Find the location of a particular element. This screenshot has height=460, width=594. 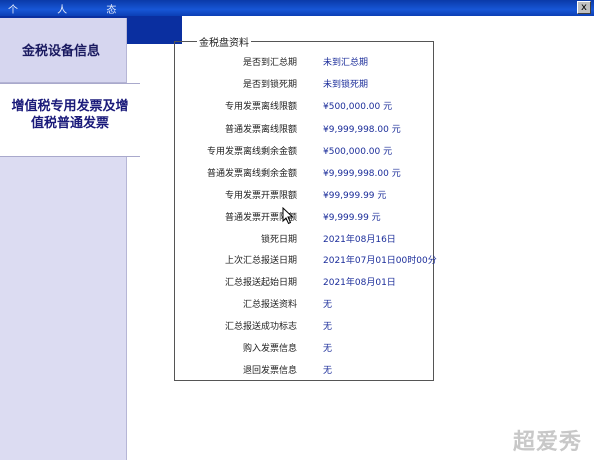

info-row: 专用发票开票限额 ¥99,999.99 元 is located at coordinates (305, 196).